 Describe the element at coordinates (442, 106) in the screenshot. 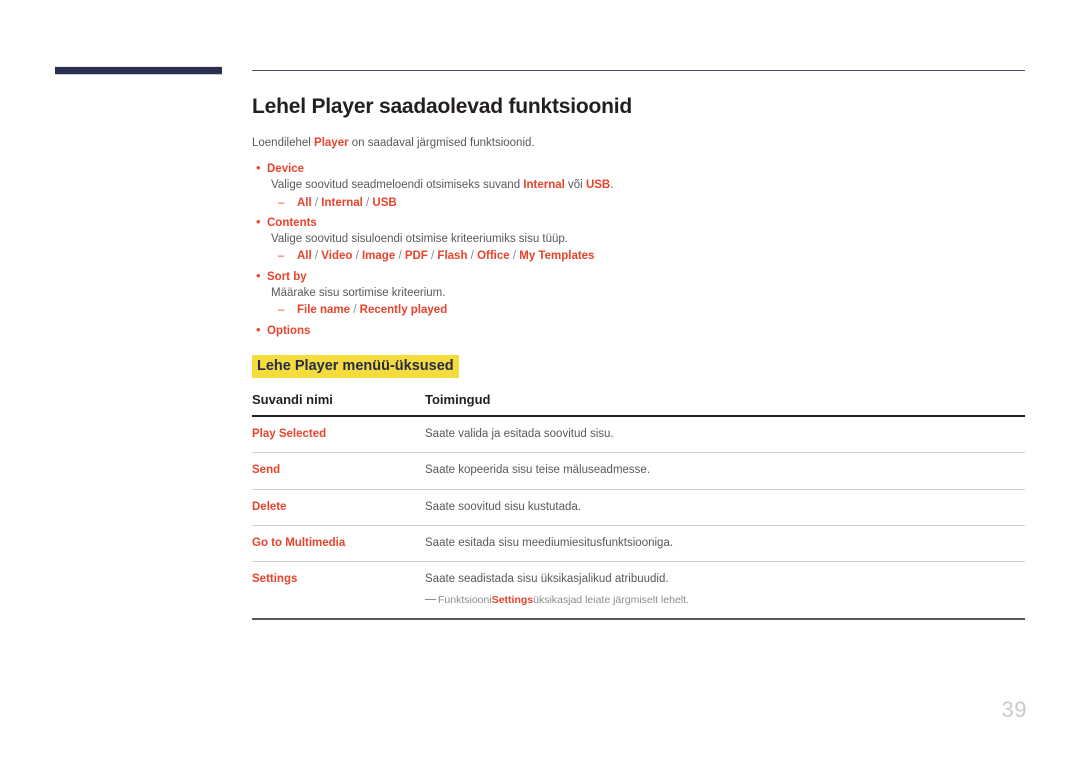

I see `page-title: Lehel Player saadaolevad funktsioonid` at that location.